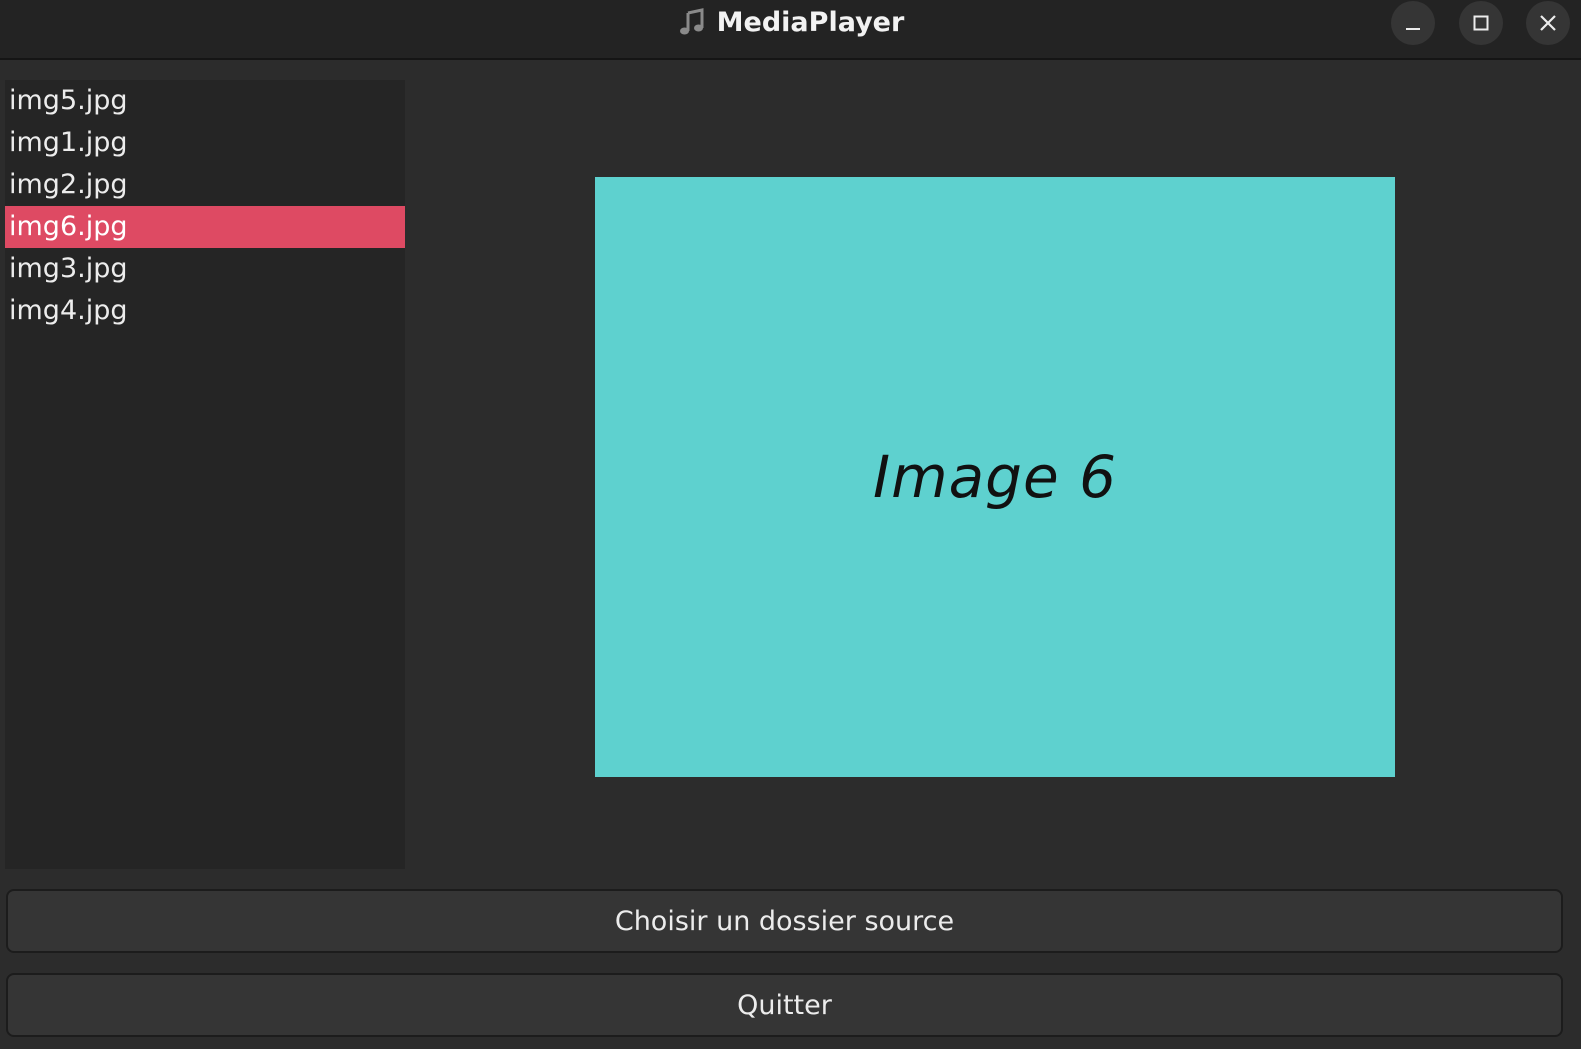 This screenshot has height=1049, width=1581. I want to click on music-note-icon, so click(692, 22).